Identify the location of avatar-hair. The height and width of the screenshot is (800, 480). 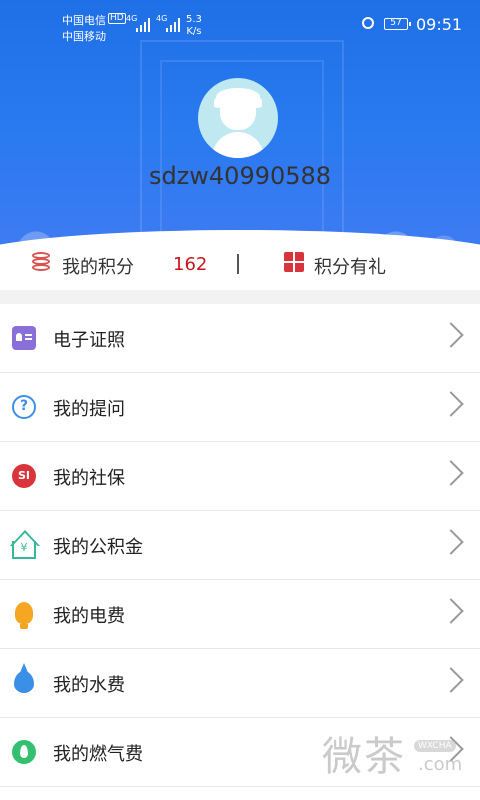
(238, 97).